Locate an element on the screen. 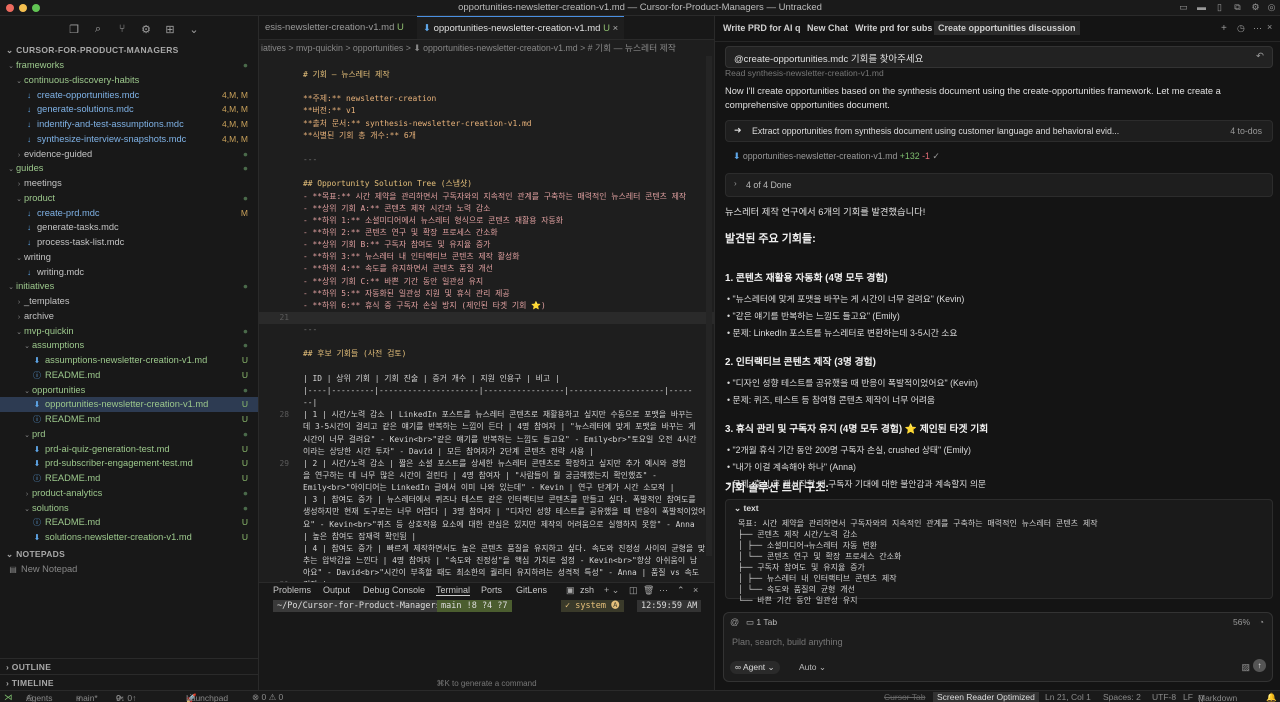 Image resolution: width=1280 pixels, height=702 pixels. tree-folder: › evidence-guided ● is located at coordinates (129, 154).